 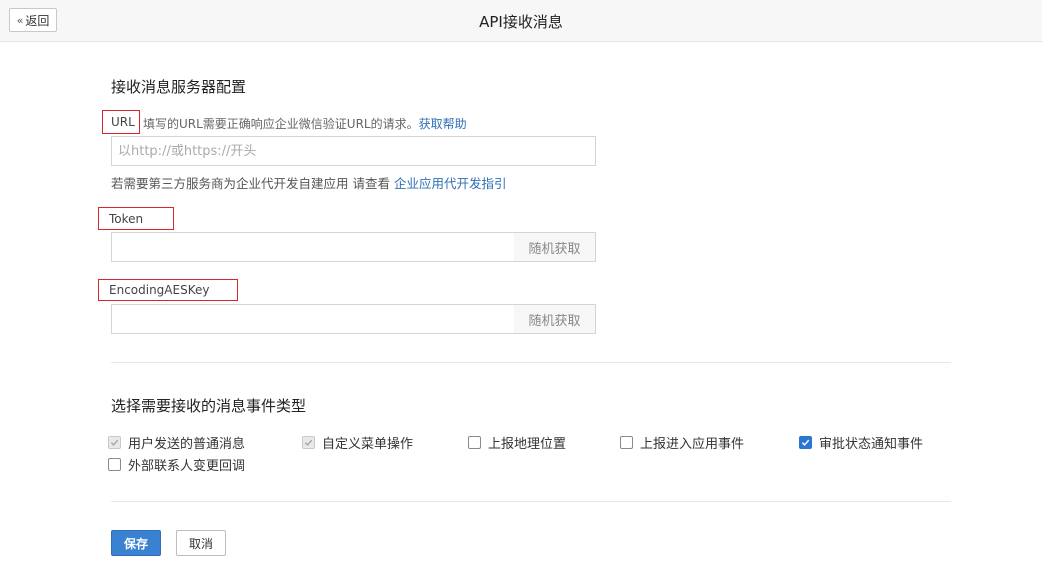 I want to click on events-title: 选择需要接收的消息事件类型, so click(x=209, y=406).